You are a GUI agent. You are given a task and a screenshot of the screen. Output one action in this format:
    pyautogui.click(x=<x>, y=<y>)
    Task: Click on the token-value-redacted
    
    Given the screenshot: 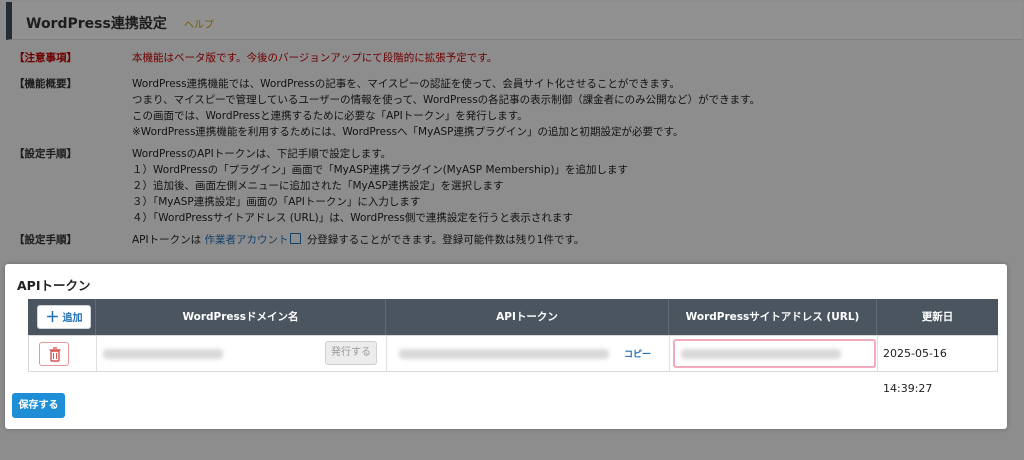 What is the action you would take?
    pyautogui.click(x=504, y=354)
    